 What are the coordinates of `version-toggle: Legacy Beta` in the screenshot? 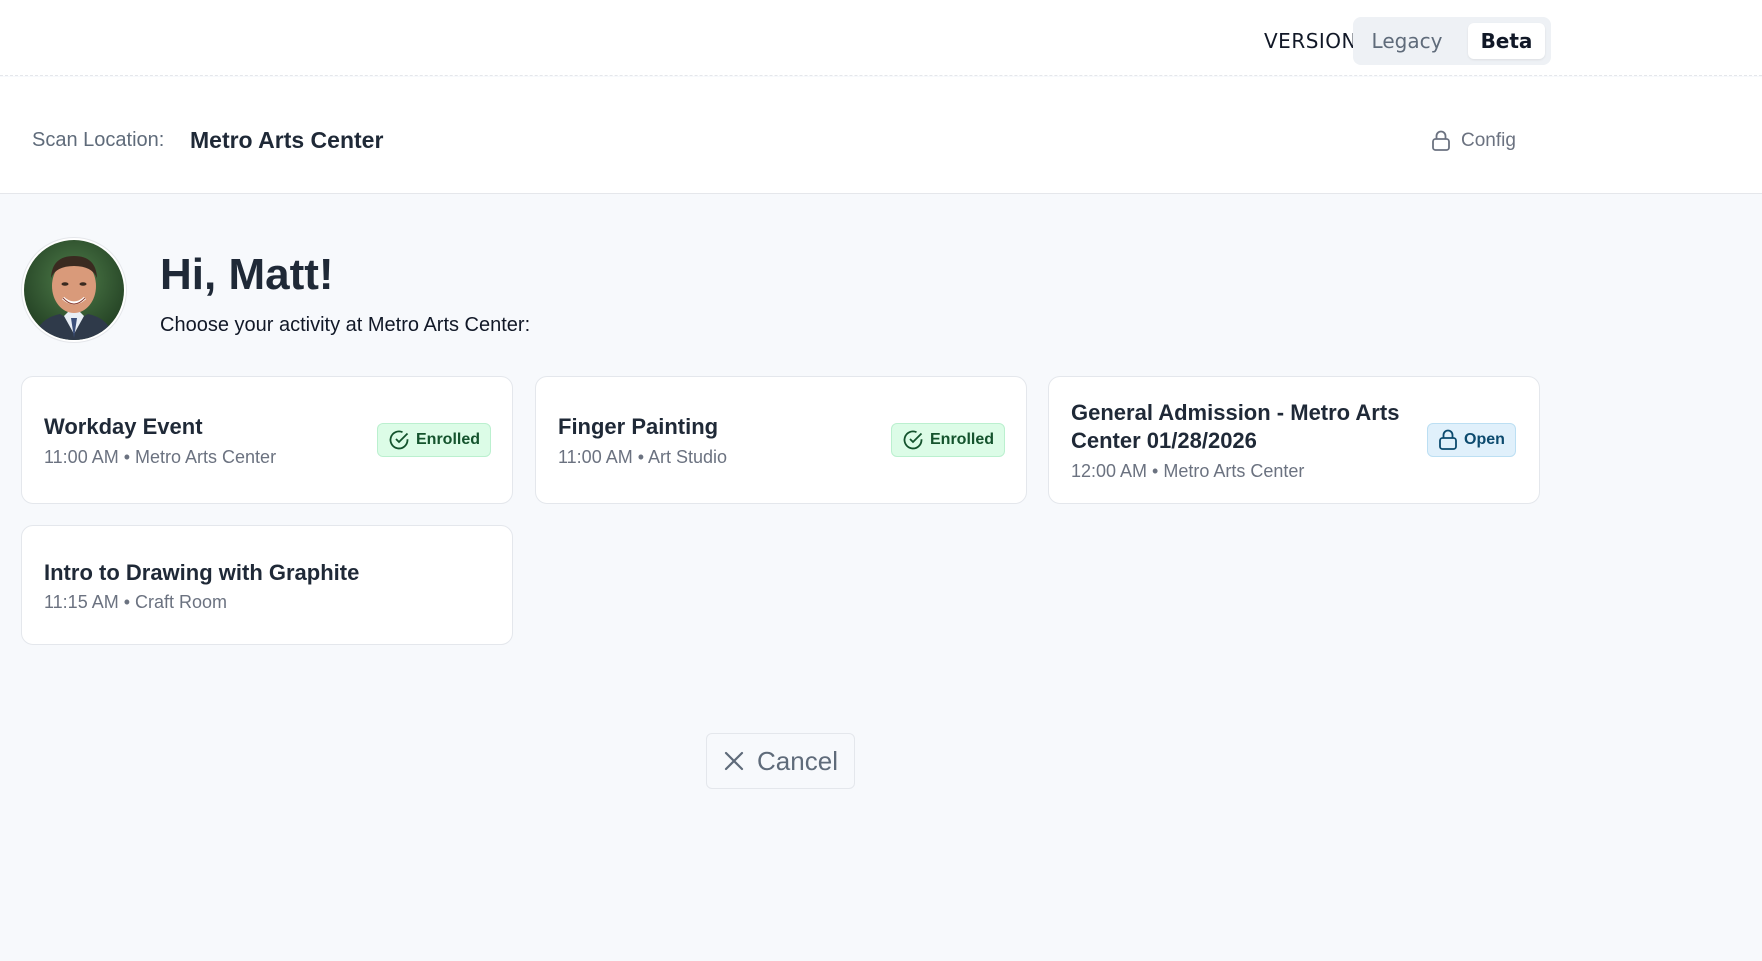 It's located at (1452, 41).